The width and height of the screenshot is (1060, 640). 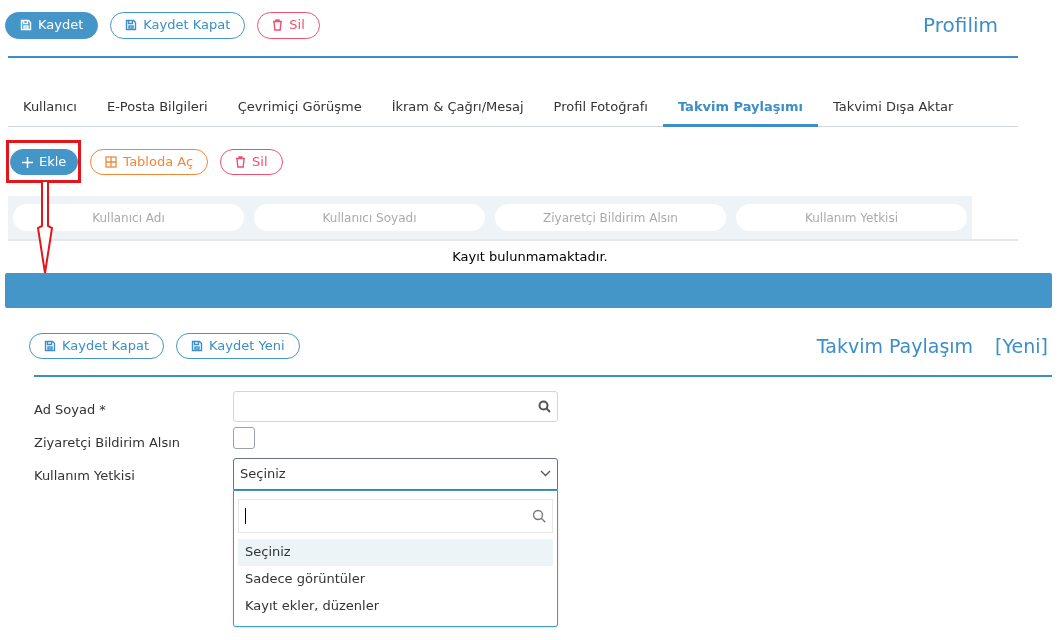 I want to click on field-label: Kullanım Yetkisi, so click(x=85, y=475).